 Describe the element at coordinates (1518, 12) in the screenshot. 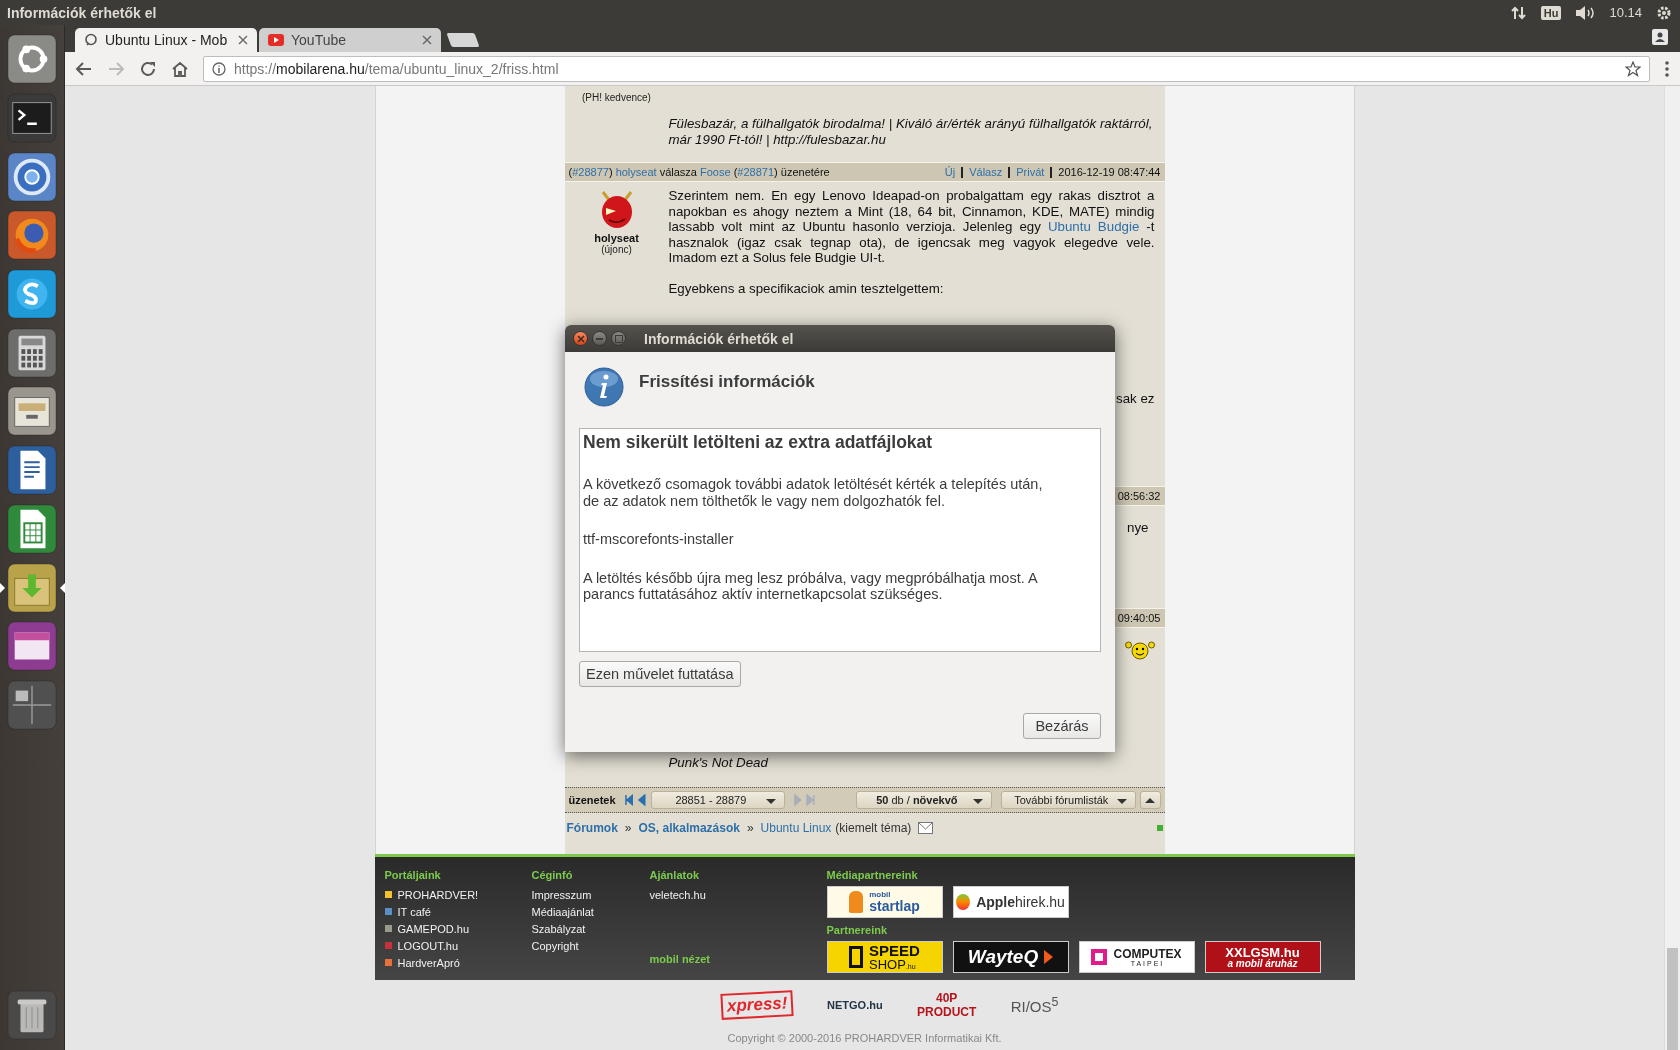

I see `network-arrows-icon` at that location.